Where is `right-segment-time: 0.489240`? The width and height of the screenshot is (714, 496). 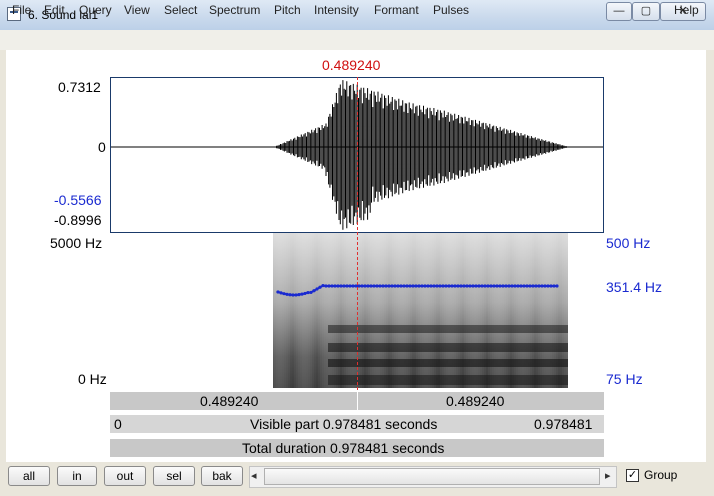
right-segment-time: 0.489240 is located at coordinates (475, 401).